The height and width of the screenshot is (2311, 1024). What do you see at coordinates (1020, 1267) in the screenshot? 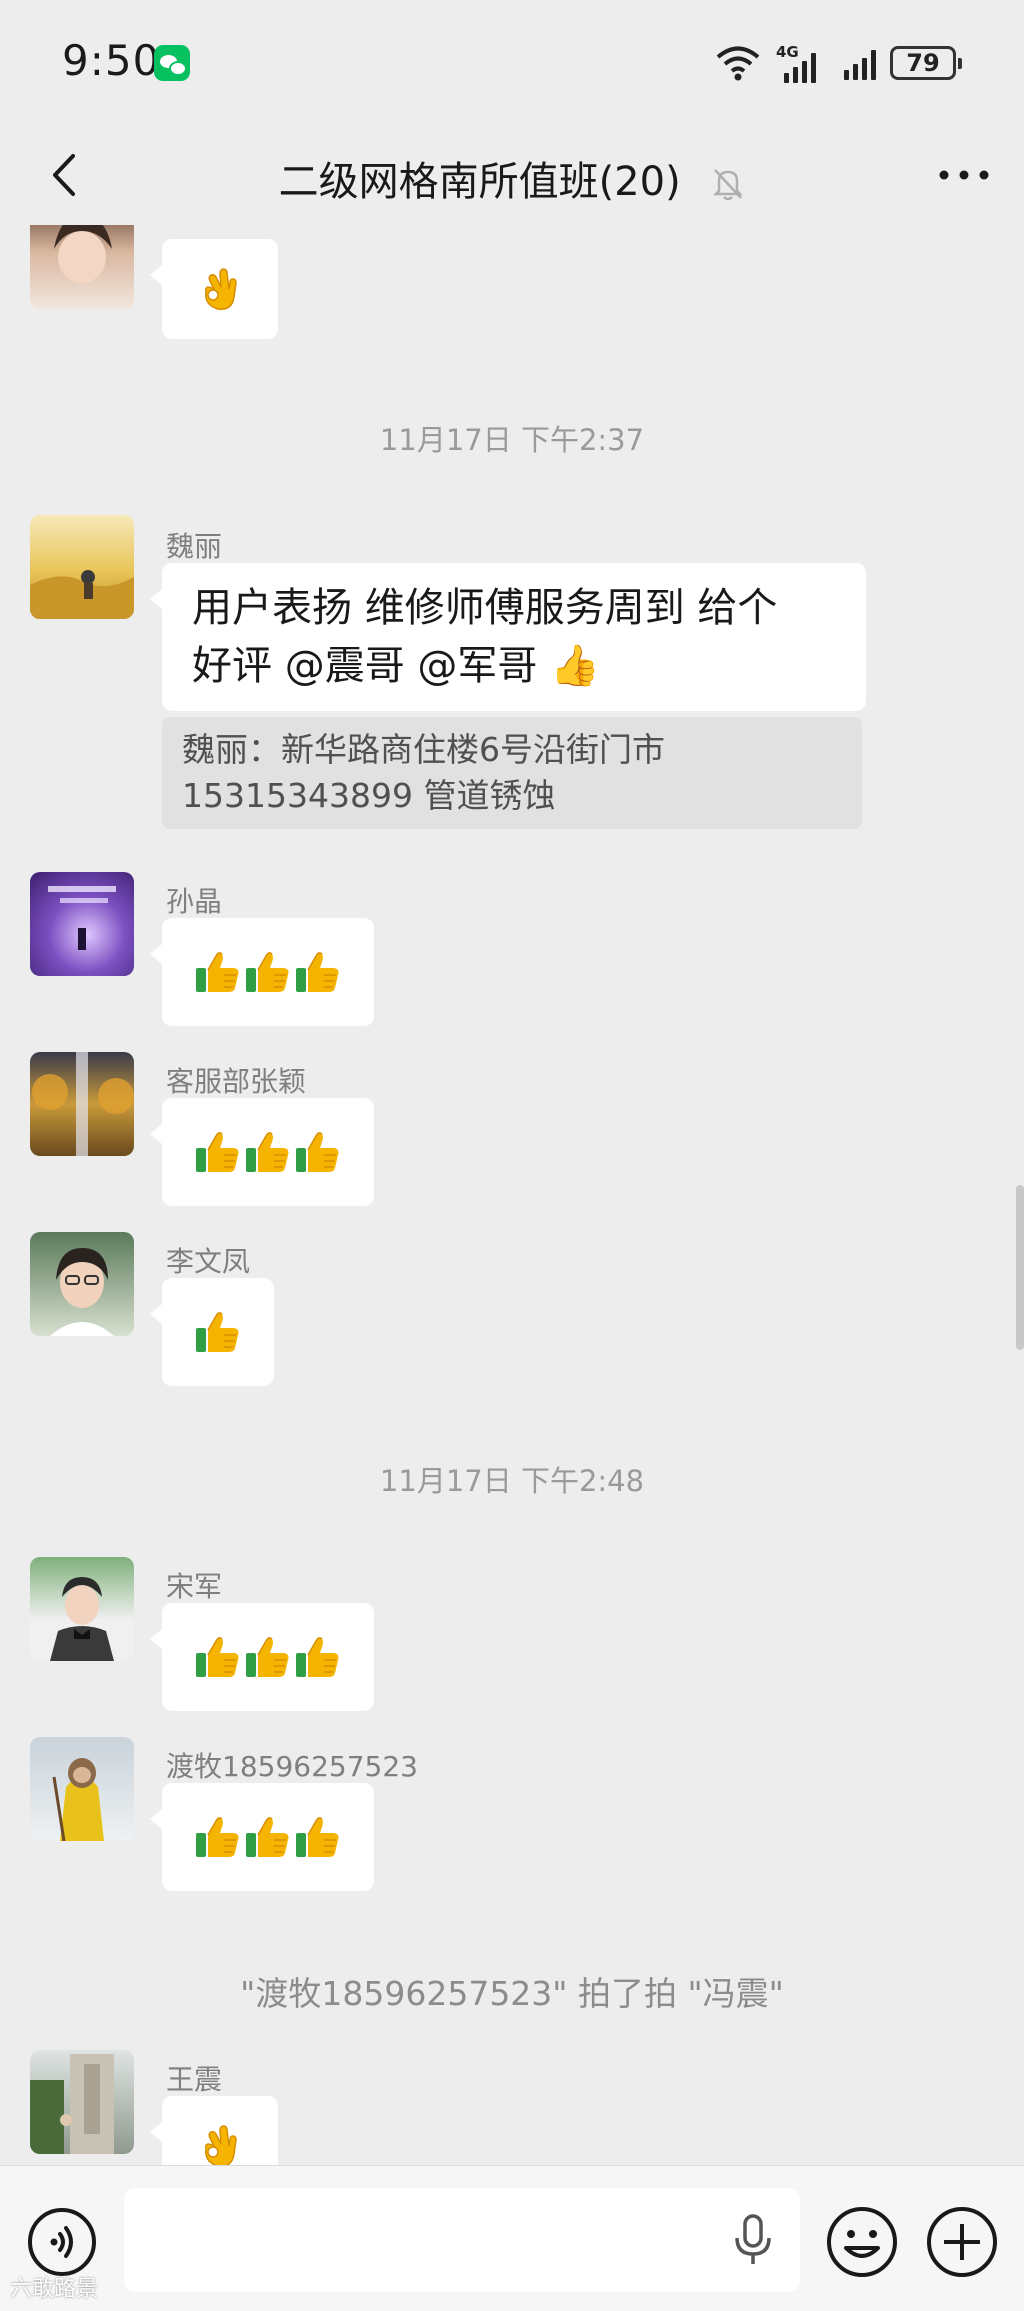
I see `scrollbar` at bounding box center [1020, 1267].